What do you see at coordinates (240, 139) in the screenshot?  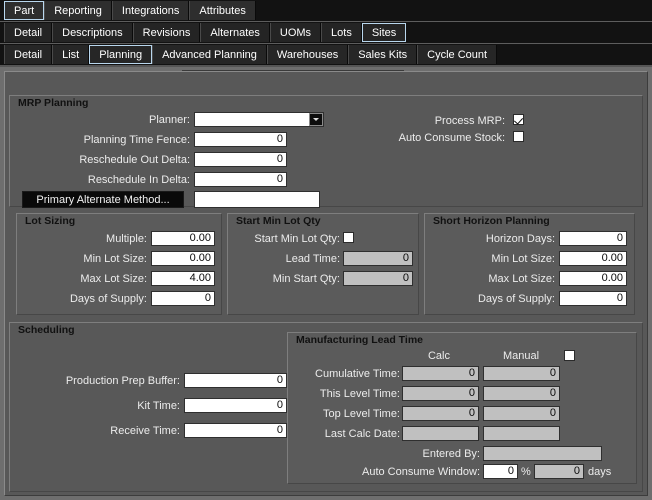 I see `planning-time-fence-input: 0` at bounding box center [240, 139].